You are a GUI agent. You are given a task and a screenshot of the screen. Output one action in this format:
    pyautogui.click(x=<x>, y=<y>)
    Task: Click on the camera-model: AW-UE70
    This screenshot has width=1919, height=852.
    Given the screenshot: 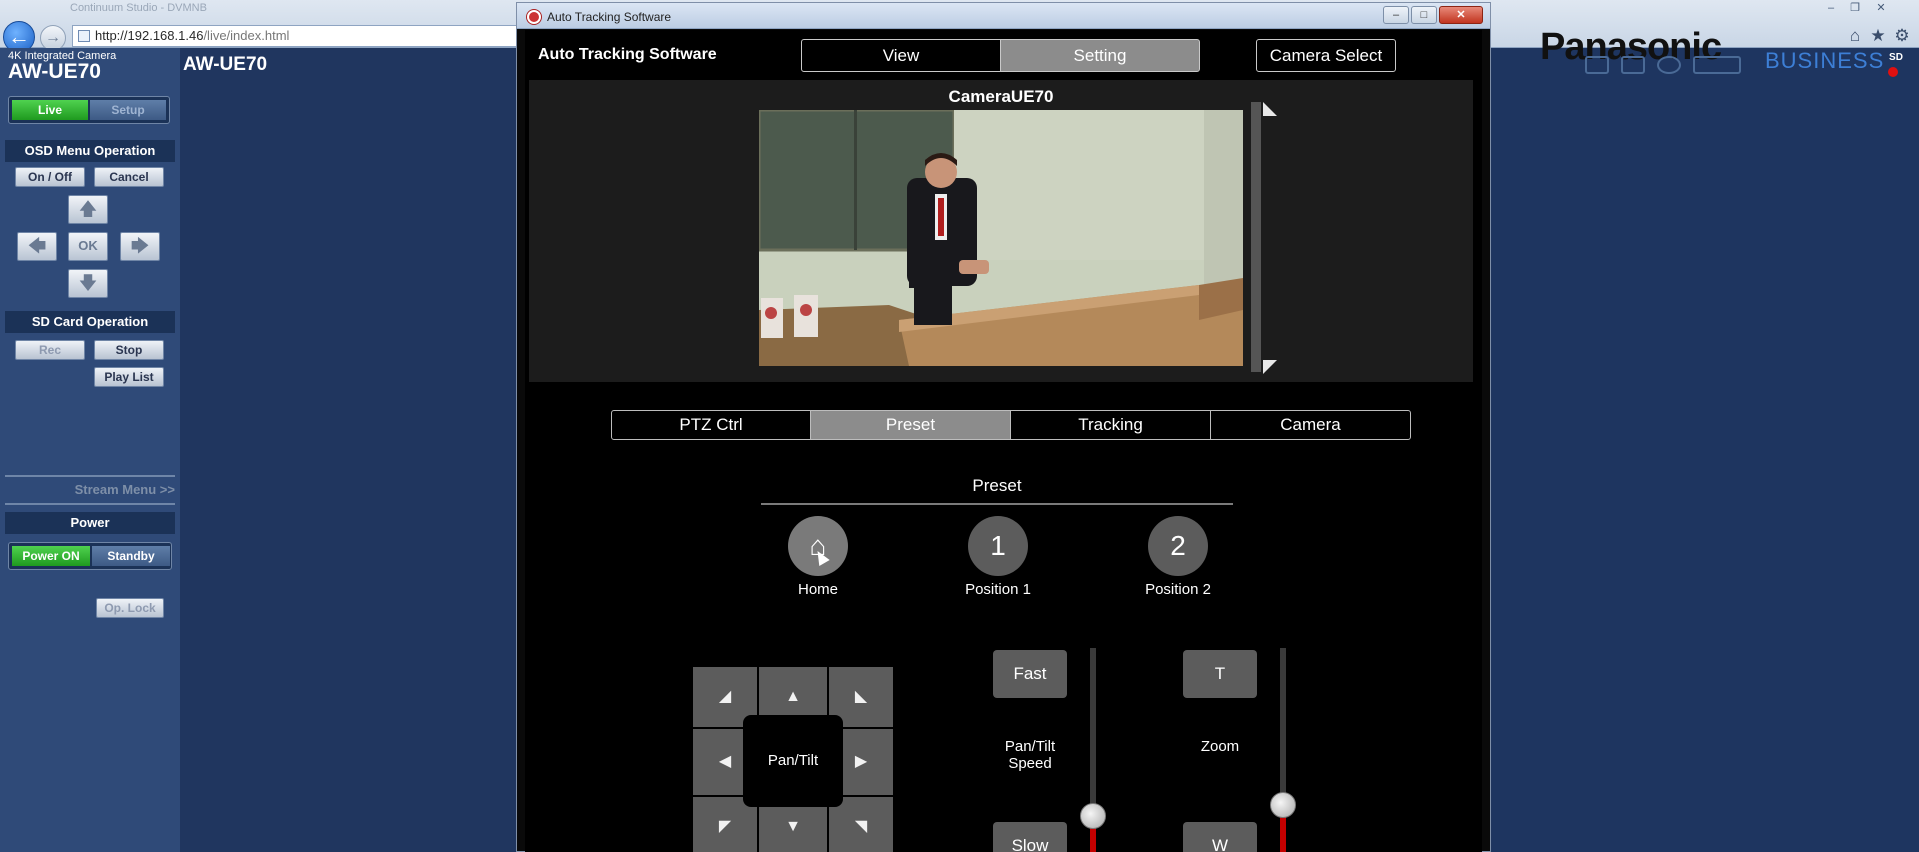 What is the action you would take?
    pyautogui.click(x=54, y=71)
    